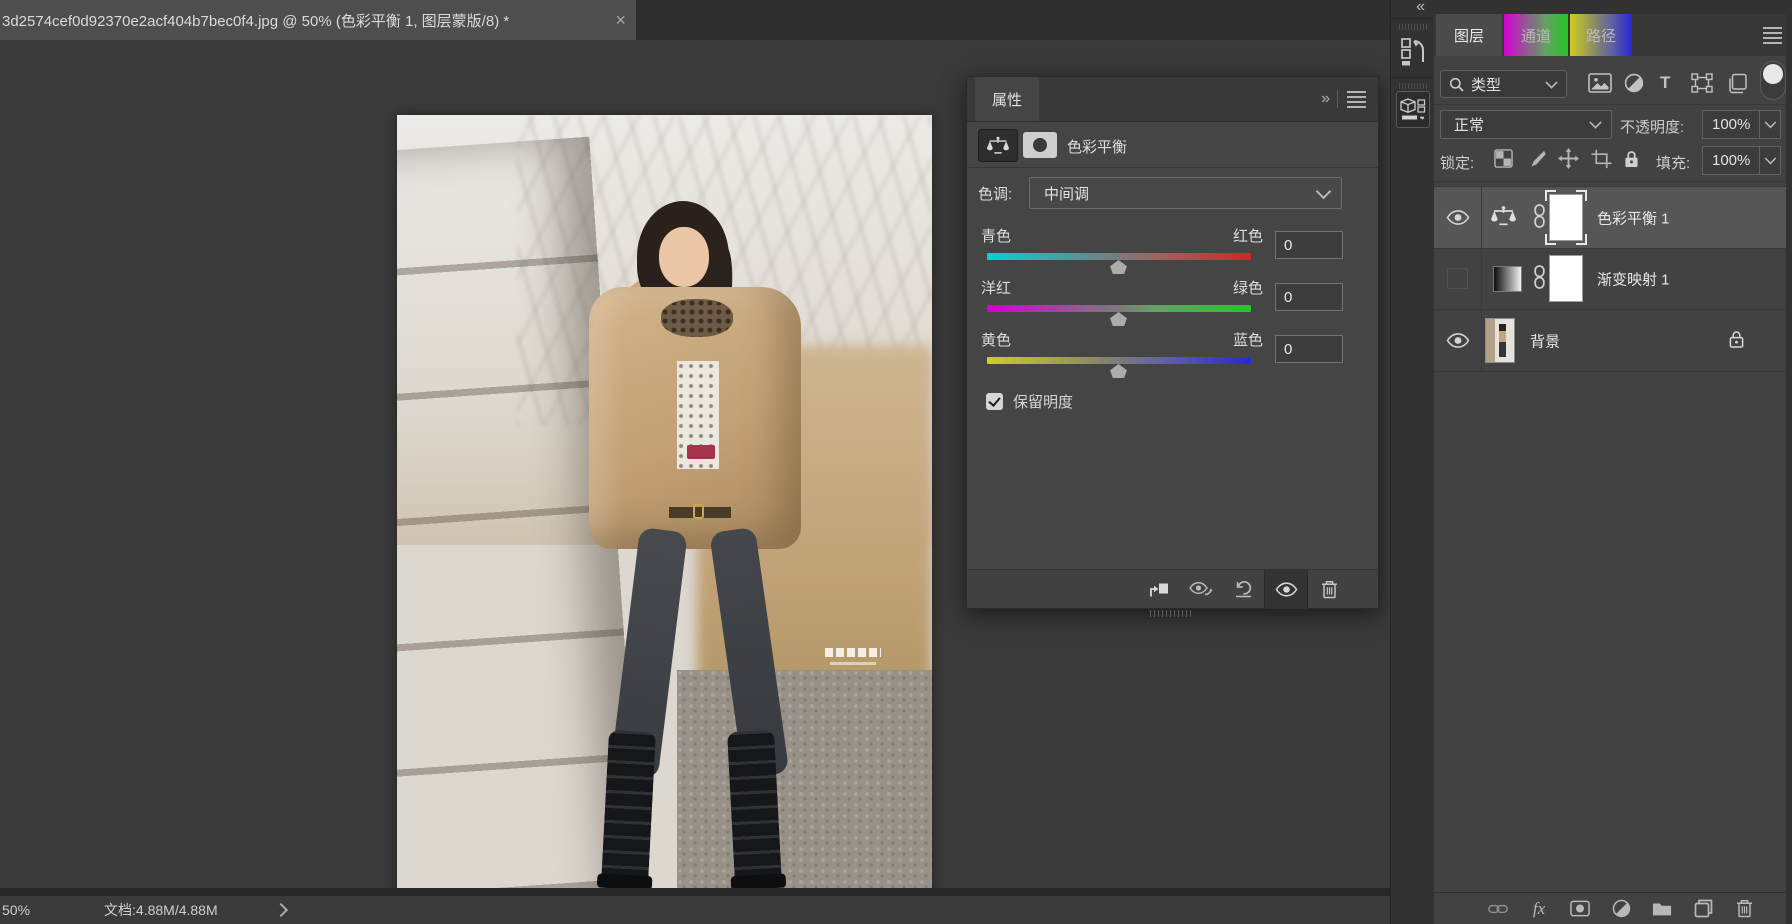  Describe the element at coordinates (1159, 589) in the screenshot. I see `clip-to-layer-button` at that location.